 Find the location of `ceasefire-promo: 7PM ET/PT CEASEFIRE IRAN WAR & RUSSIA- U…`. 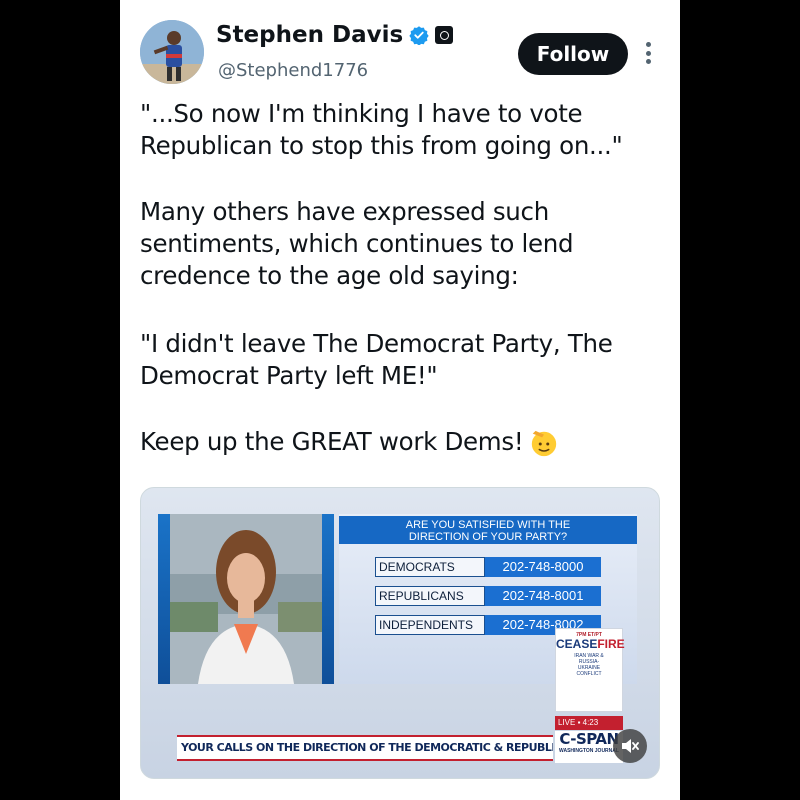

ceasefire-promo: 7PM ET/PT CEASEFIRE IRAN WAR & RUSSIA- U… is located at coordinates (590, 670).